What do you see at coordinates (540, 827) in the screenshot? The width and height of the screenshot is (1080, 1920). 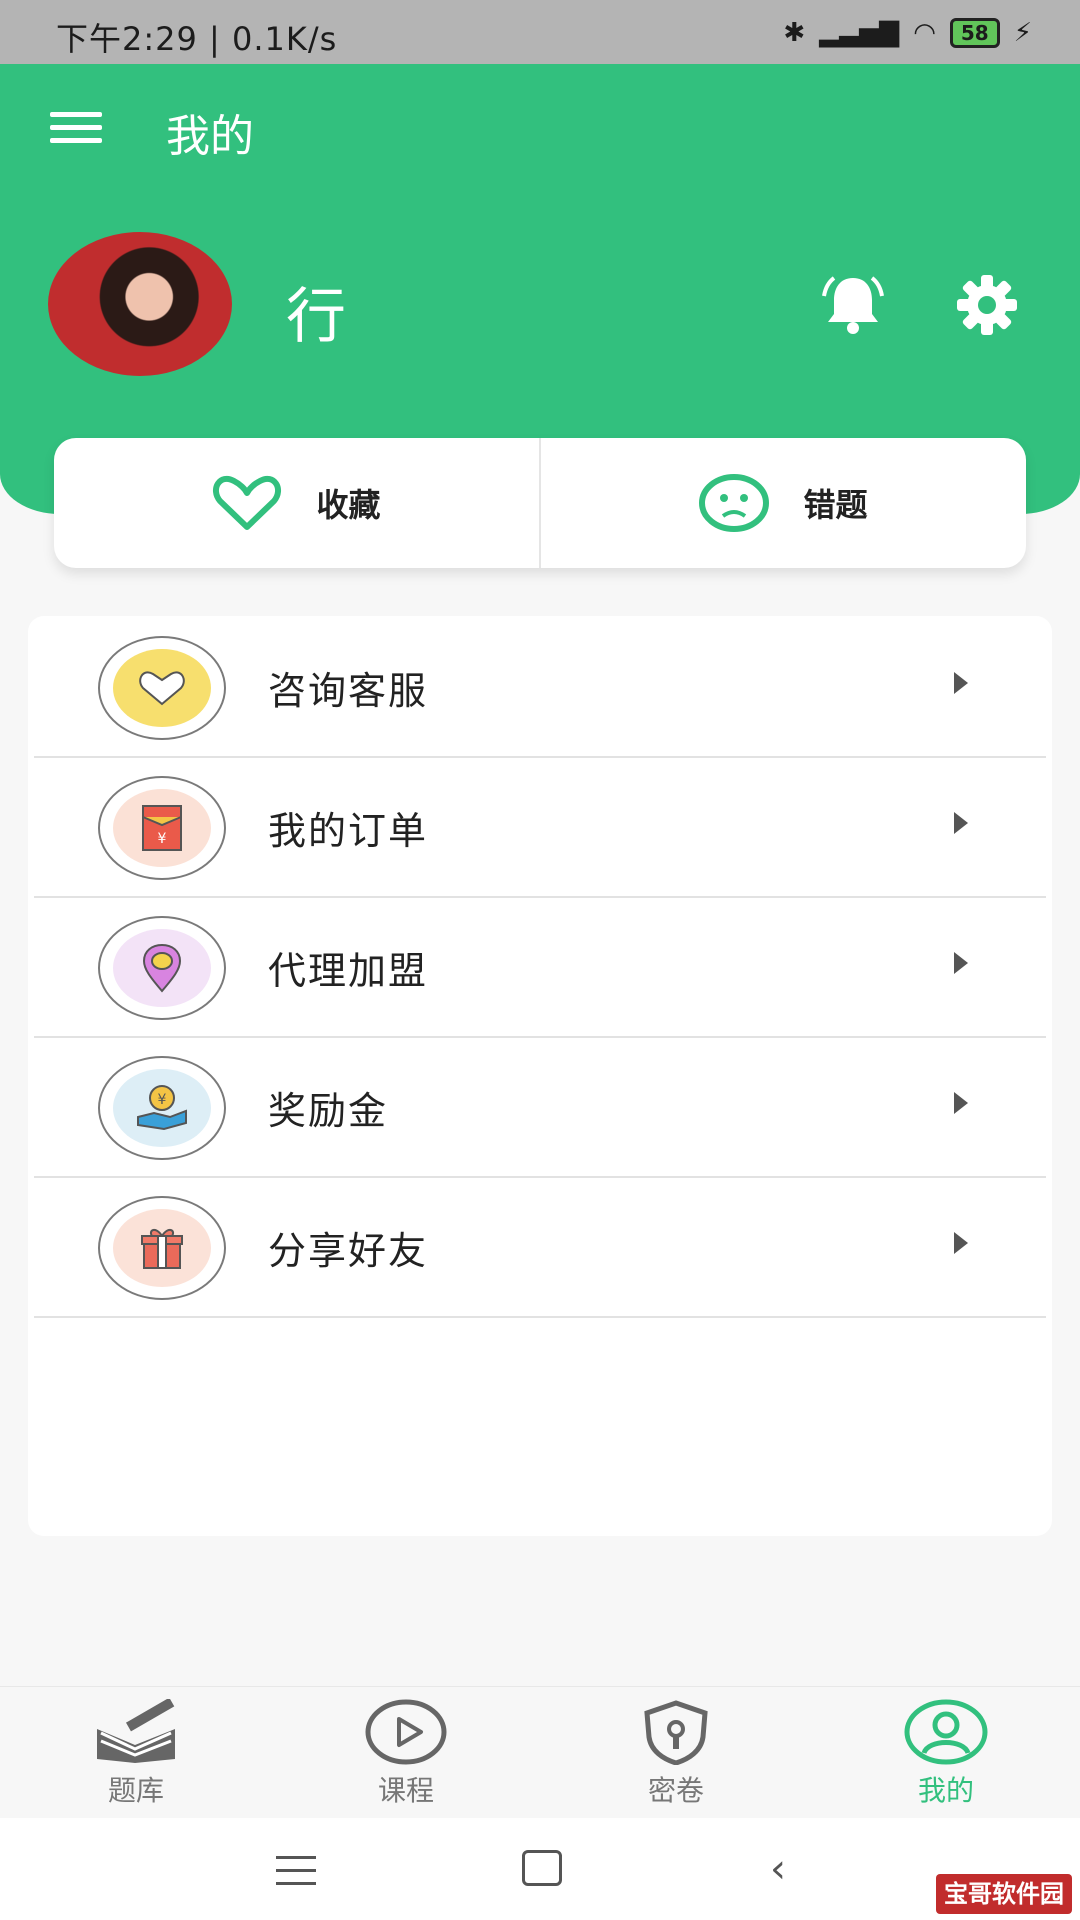 I see `list-item-my-orders: ¥ 我的订单` at bounding box center [540, 827].